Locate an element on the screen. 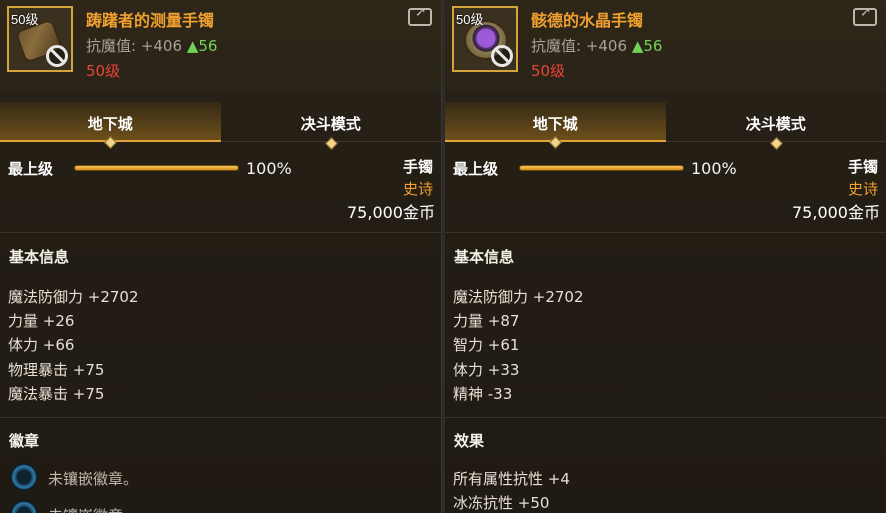  emblem-title: 徽章 is located at coordinates (24, 441).